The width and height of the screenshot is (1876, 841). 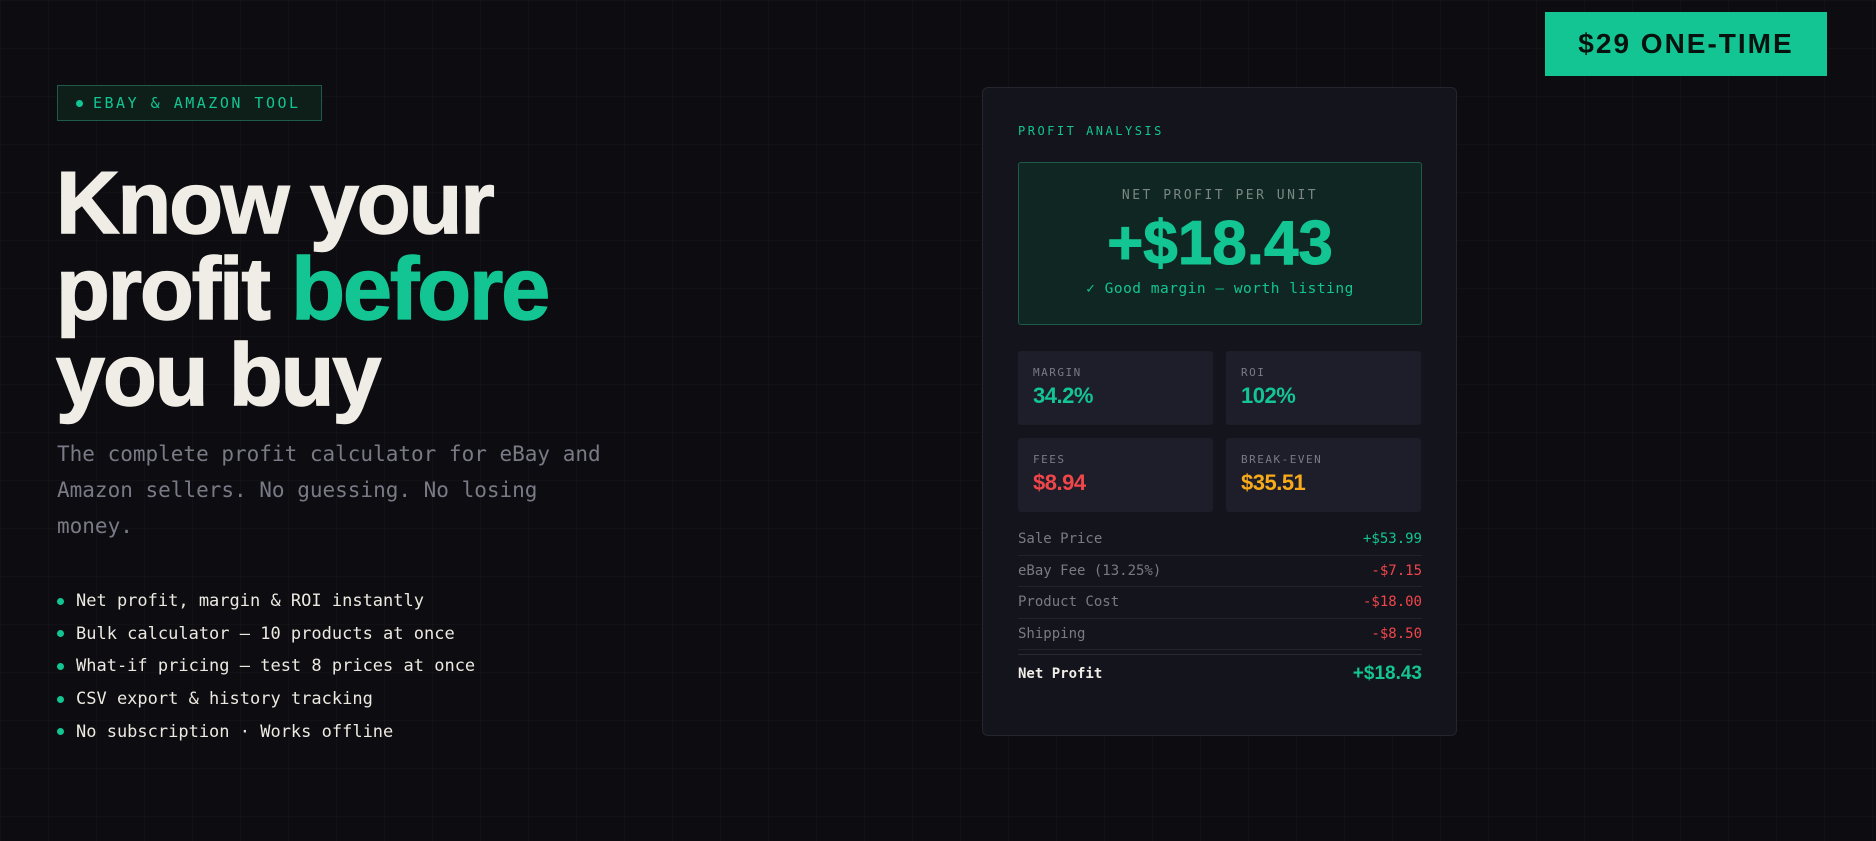 What do you see at coordinates (1115, 475) in the screenshot?
I see `stat-fees: FEES $8.94` at bounding box center [1115, 475].